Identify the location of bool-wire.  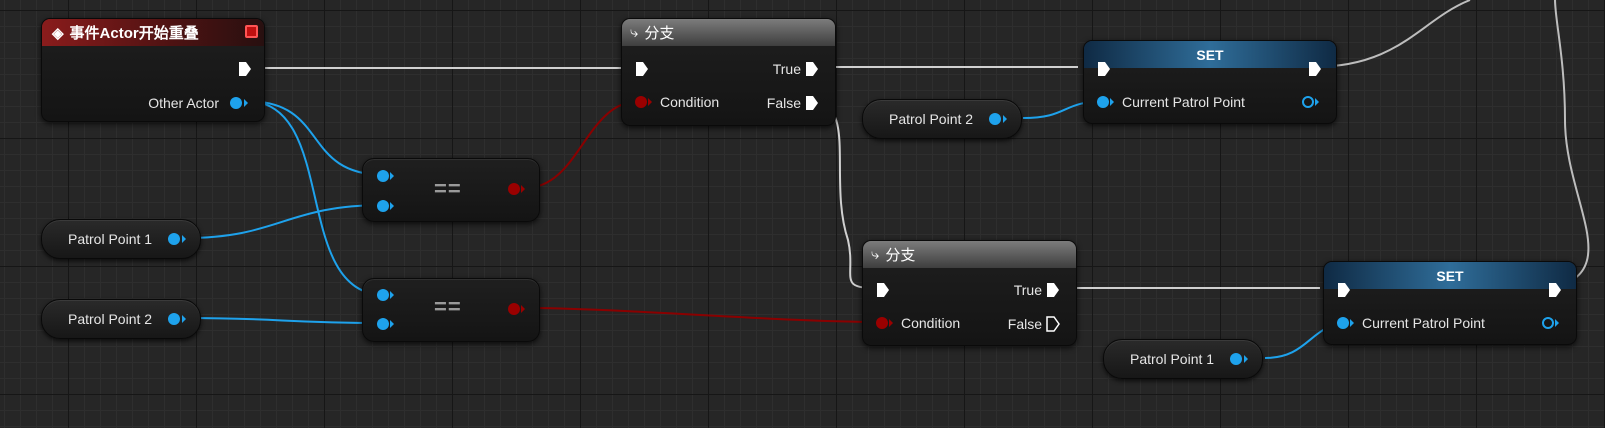
(702, 315).